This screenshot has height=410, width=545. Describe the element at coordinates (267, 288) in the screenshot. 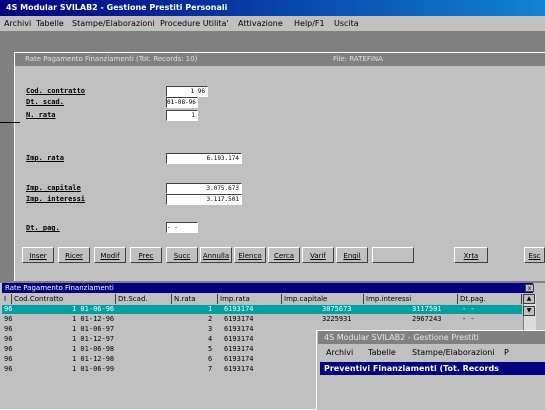

I see `grid-window-title: Rate Pagamento Finanziamenti` at that location.